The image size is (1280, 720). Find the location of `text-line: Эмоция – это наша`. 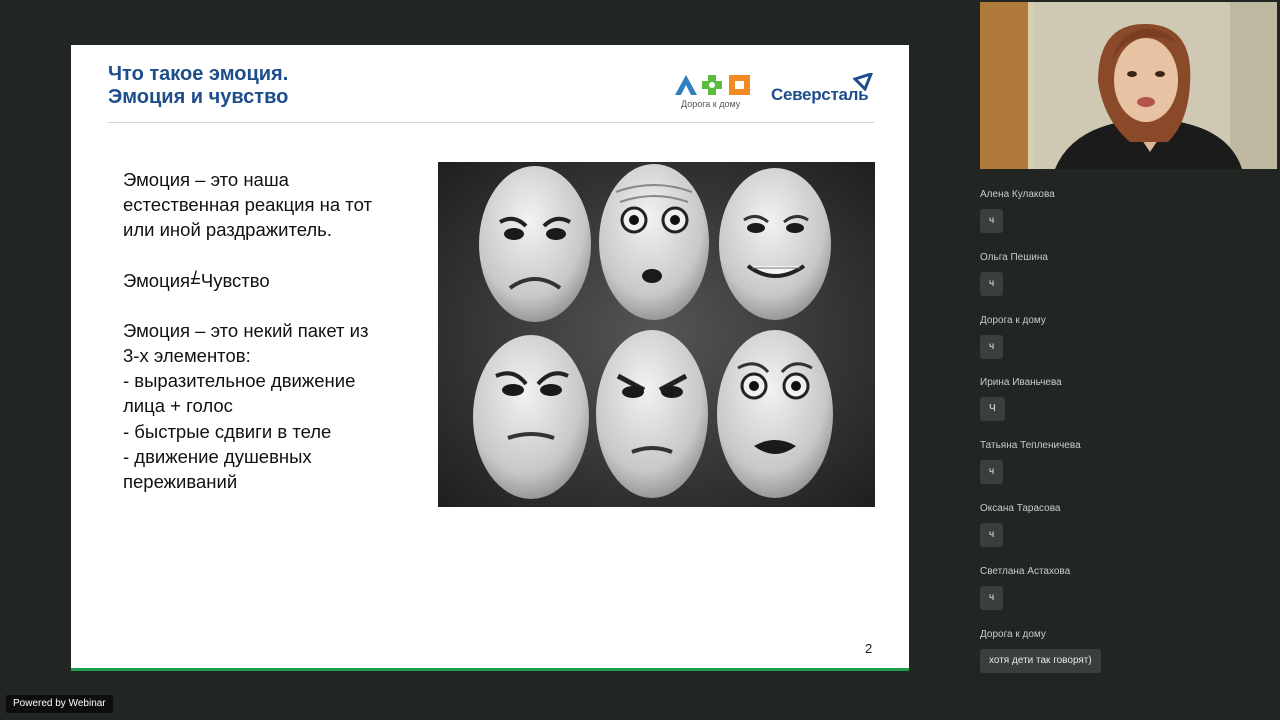

text-line: Эмоция – это наша is located at coordinates (206, 179).